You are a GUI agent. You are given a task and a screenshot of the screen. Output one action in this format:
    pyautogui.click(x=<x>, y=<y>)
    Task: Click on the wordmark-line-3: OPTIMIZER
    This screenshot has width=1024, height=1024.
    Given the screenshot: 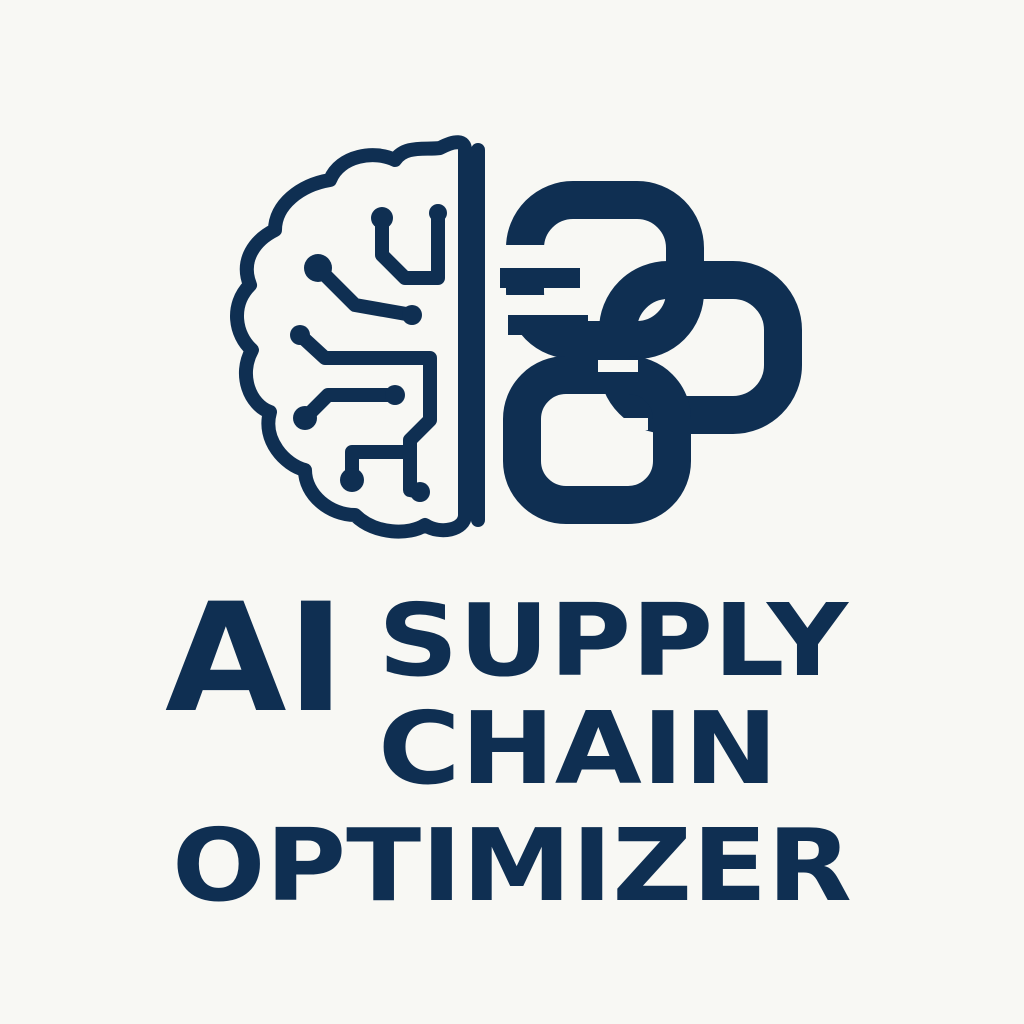 What is the action you would take?
    pyautogui.click(x=512, y=865)
    